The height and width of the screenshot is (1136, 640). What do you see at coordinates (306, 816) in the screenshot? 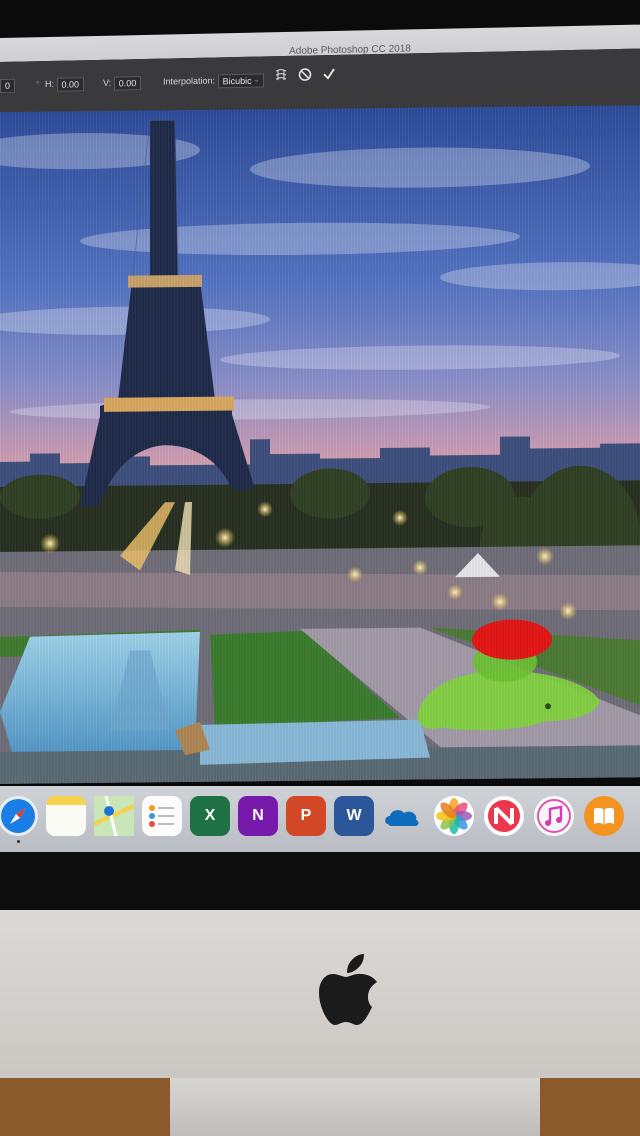
I see `powerpoint-icon: P` at bounding box center [306, 816].